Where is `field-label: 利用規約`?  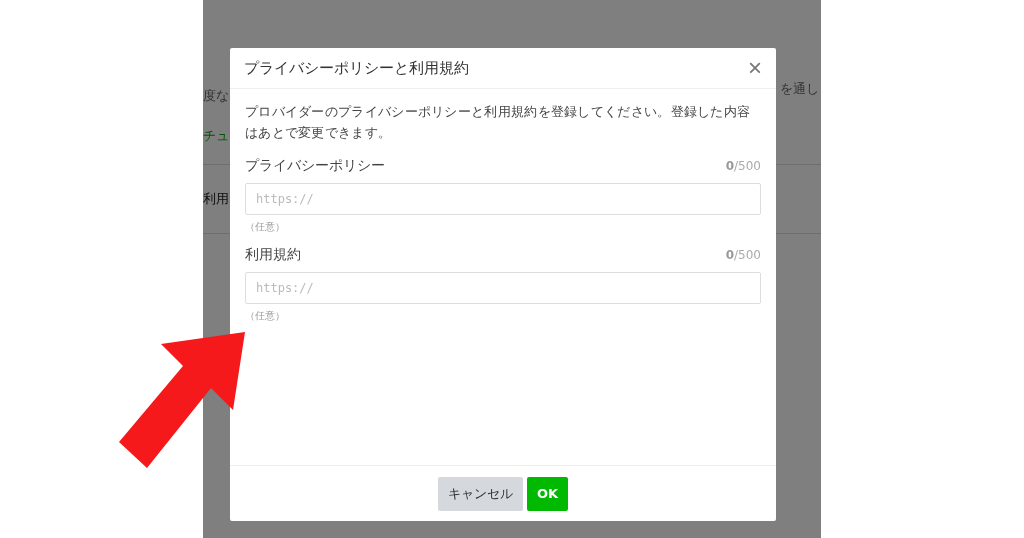 field-label: 利用規約 is located at coordinates (273, 255).